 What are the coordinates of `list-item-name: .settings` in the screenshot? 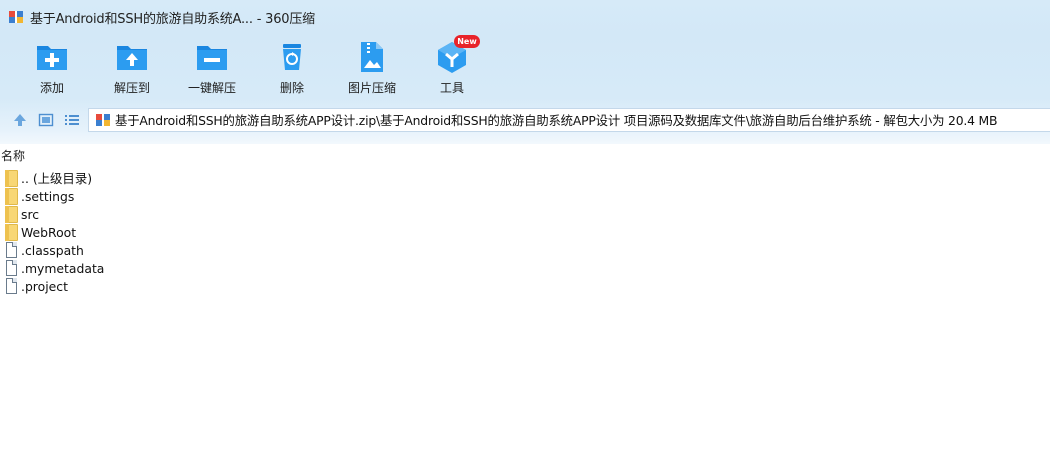 It's located at (48, 196).